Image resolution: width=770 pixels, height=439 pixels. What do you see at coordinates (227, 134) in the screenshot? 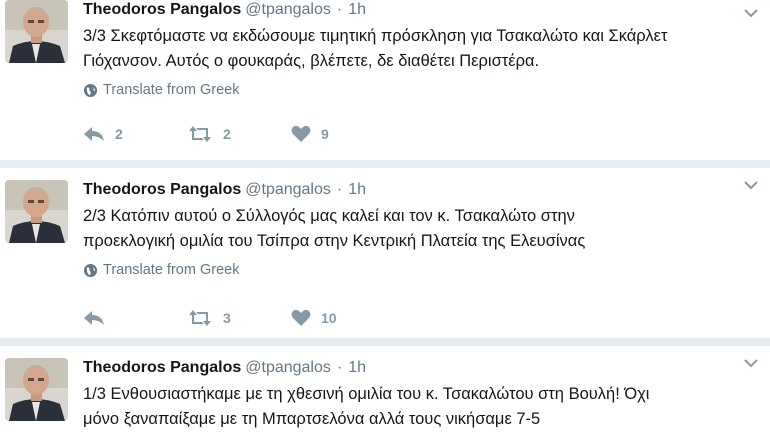
I see `retweet-count: 2` at bounding box center [227, 134].